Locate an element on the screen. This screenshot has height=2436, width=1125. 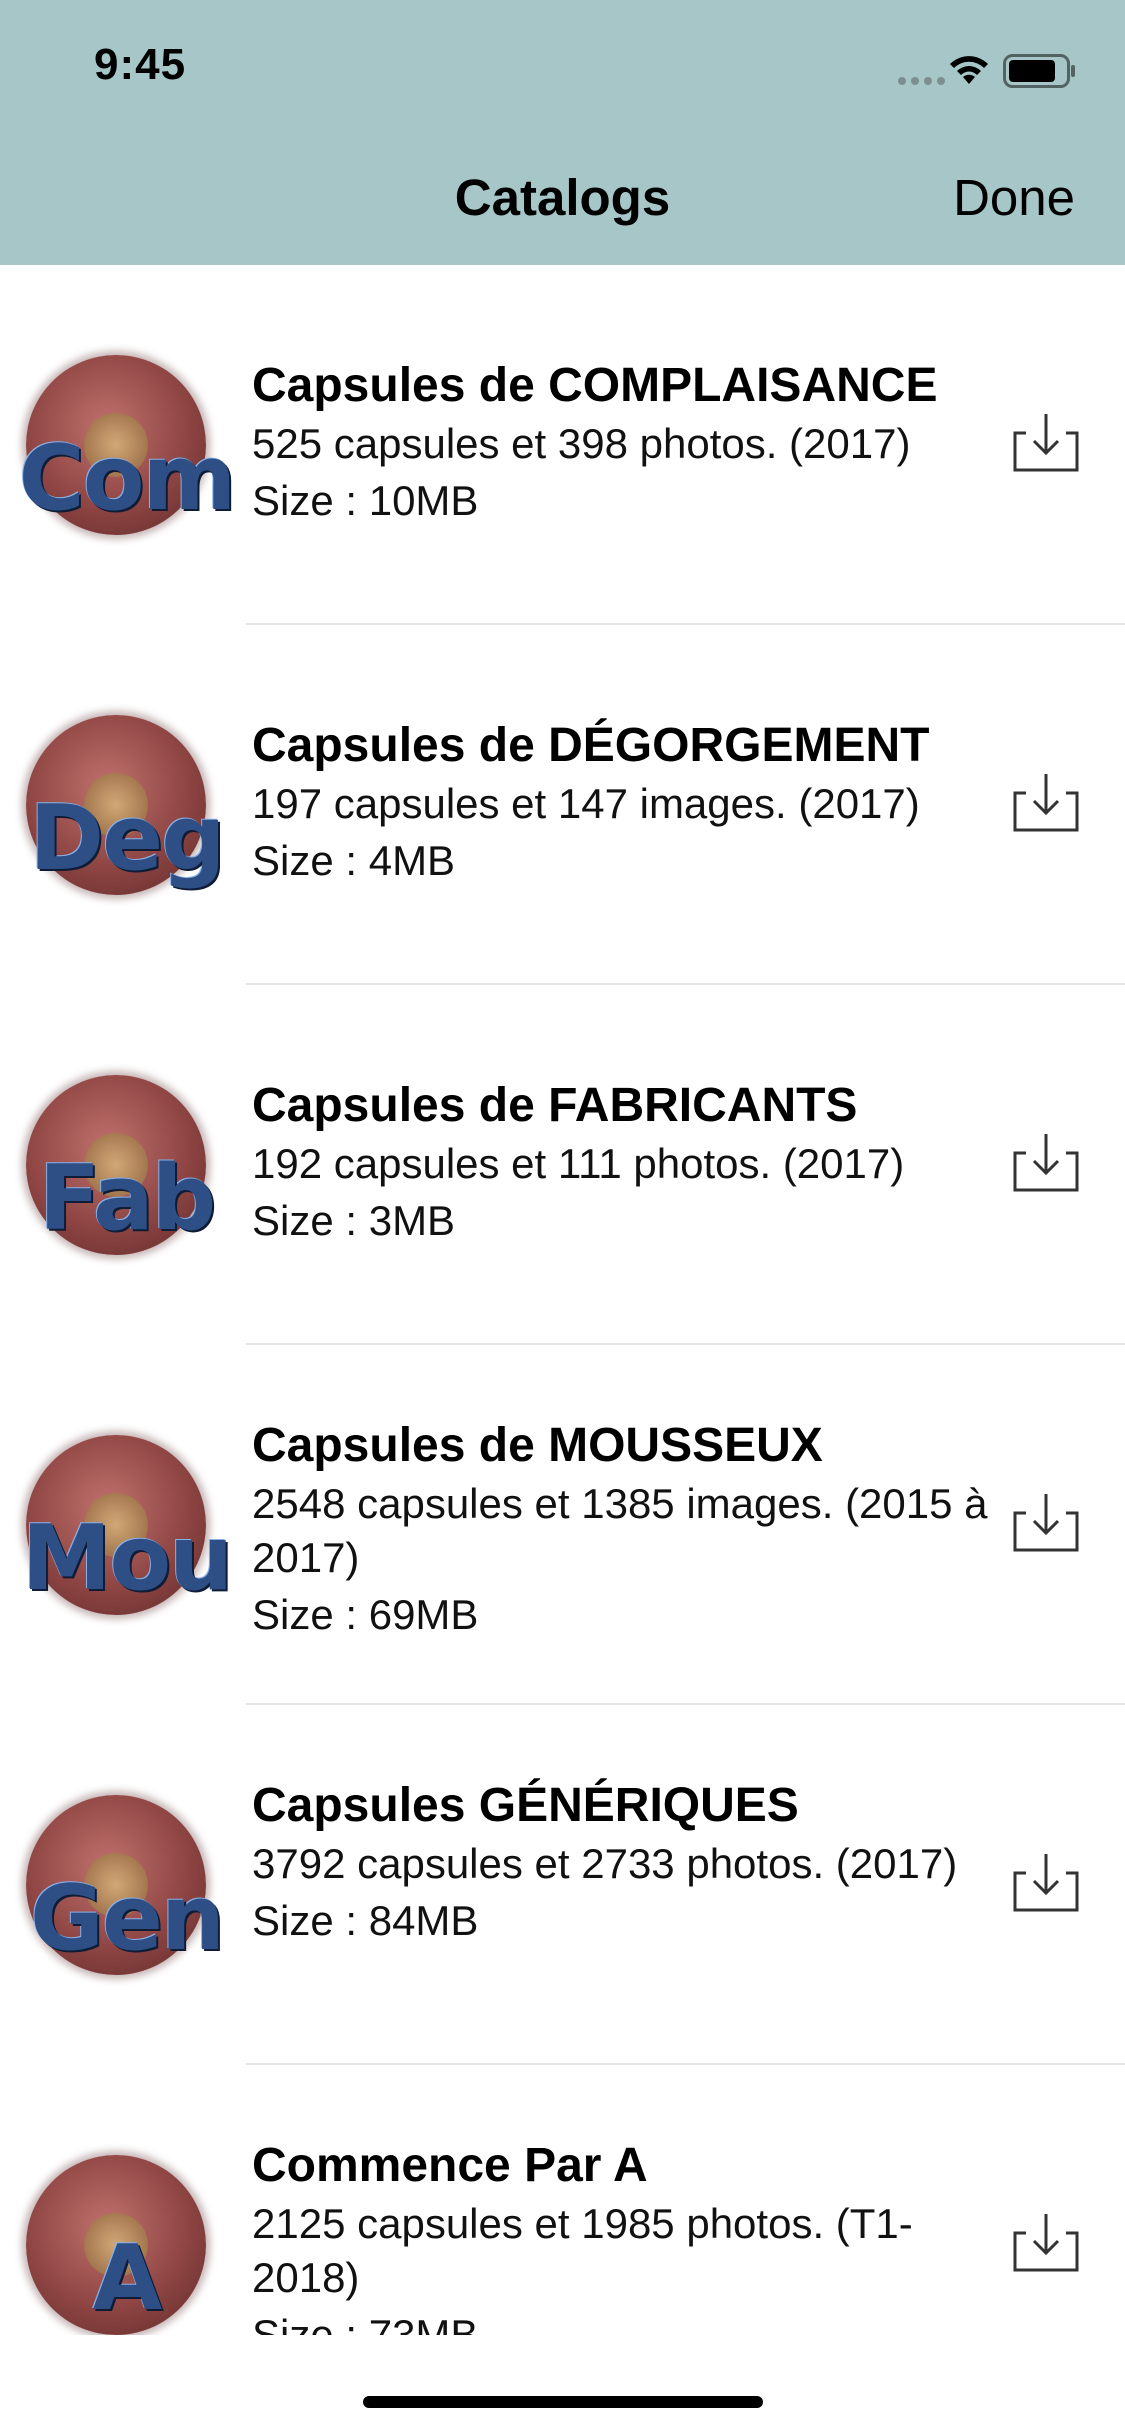
catalog-abbr: Mou is located at coordinates (127, 1558).